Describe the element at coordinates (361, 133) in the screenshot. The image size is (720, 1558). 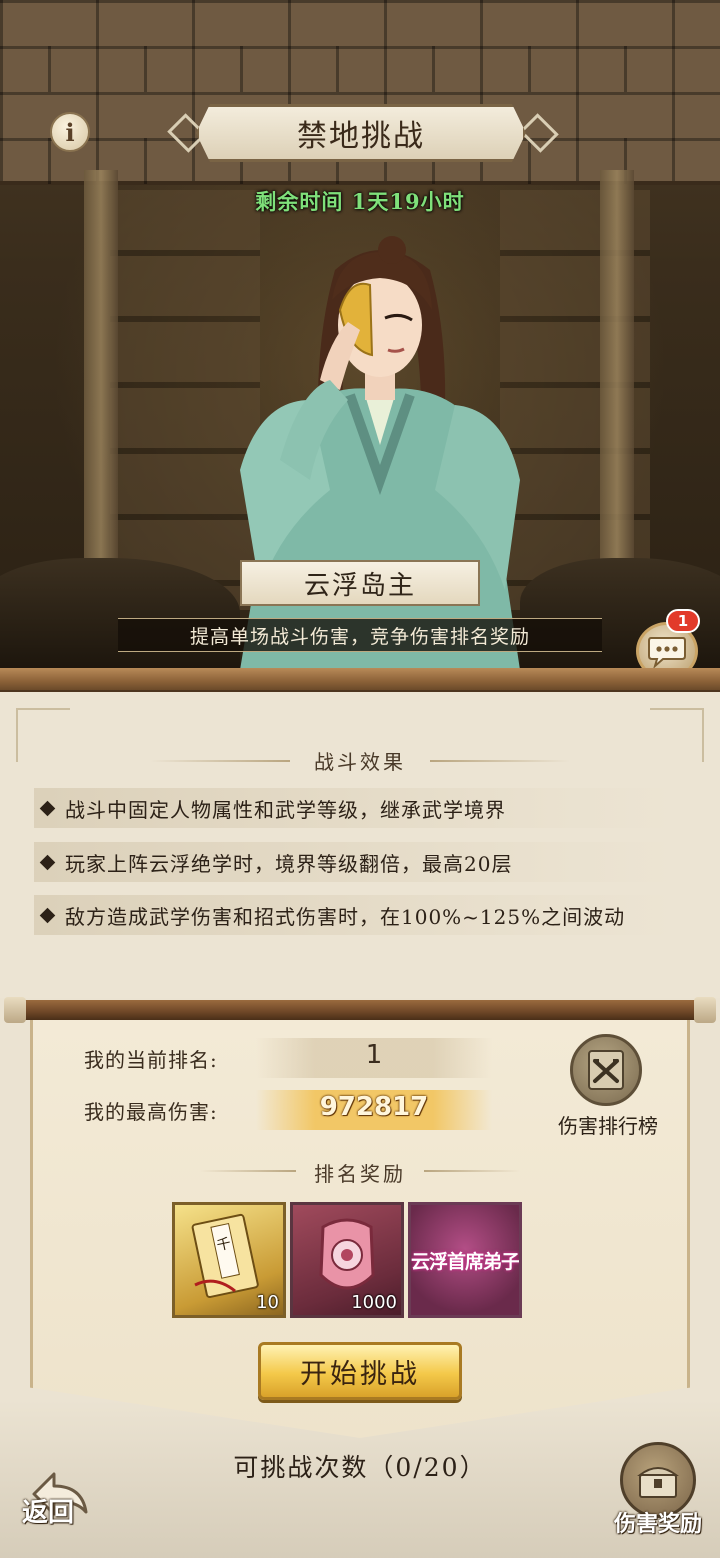
I see `page-title: 禁地挑战` at that location.